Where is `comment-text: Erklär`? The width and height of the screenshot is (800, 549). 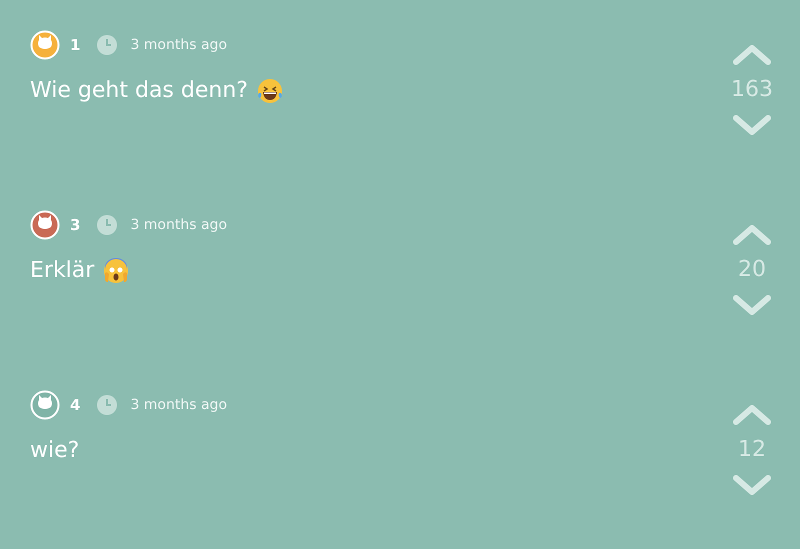
comment-text: Erklär is located at coordinates (62, 271).